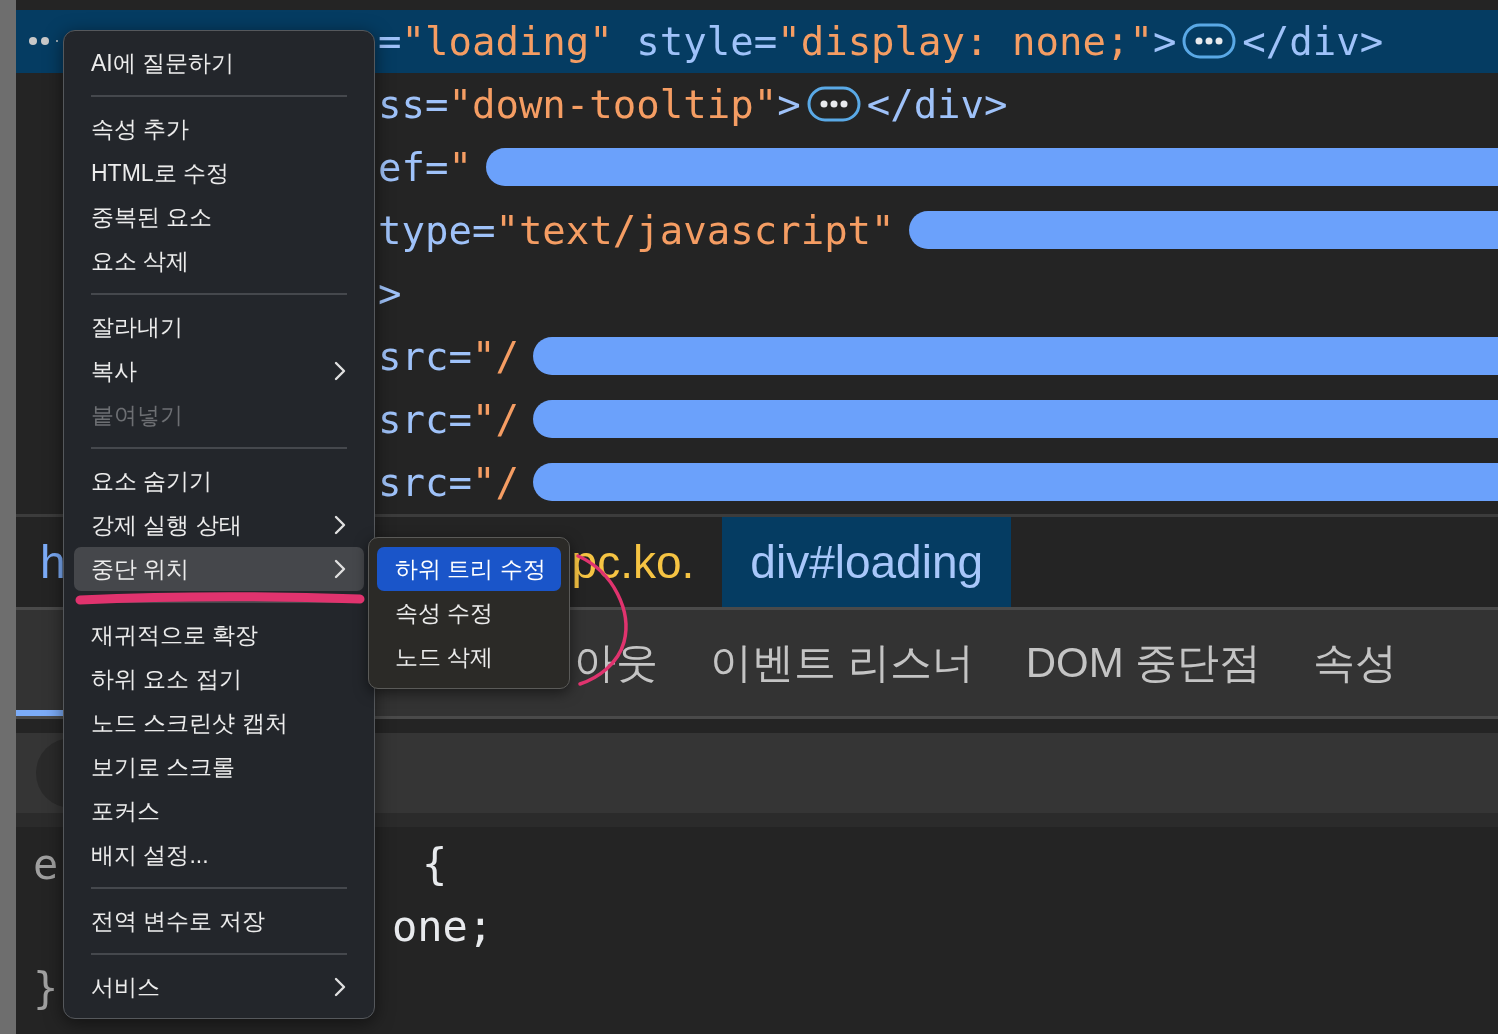 The width and height of the screenshot is (1498, 1034). Describe the element at coordinates (413, 167) in the screenshot. I see `code-text: ef=` at that location.